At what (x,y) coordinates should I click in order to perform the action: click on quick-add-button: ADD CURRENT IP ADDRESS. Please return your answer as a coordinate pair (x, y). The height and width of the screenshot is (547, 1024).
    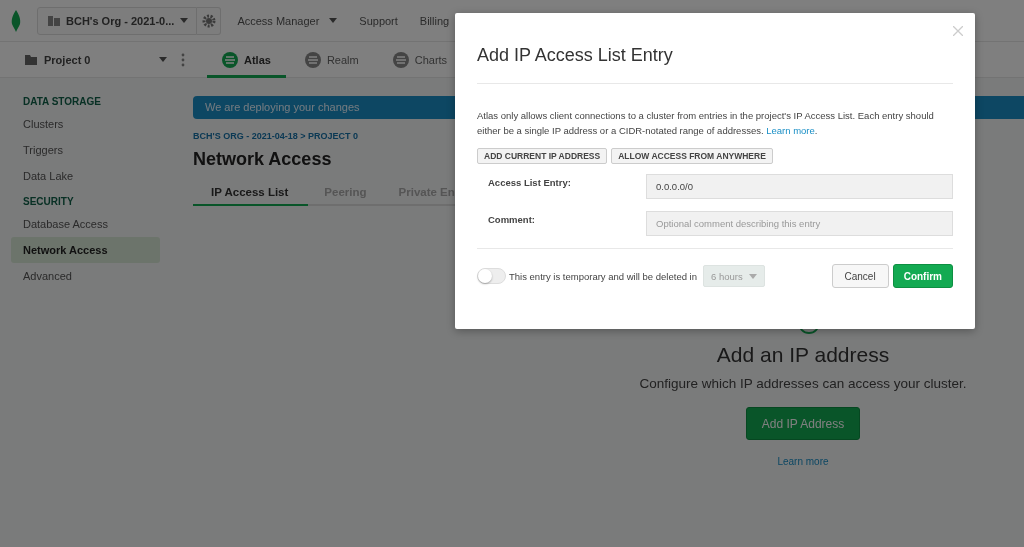
    Looking at the image, I should click on (542, 156).